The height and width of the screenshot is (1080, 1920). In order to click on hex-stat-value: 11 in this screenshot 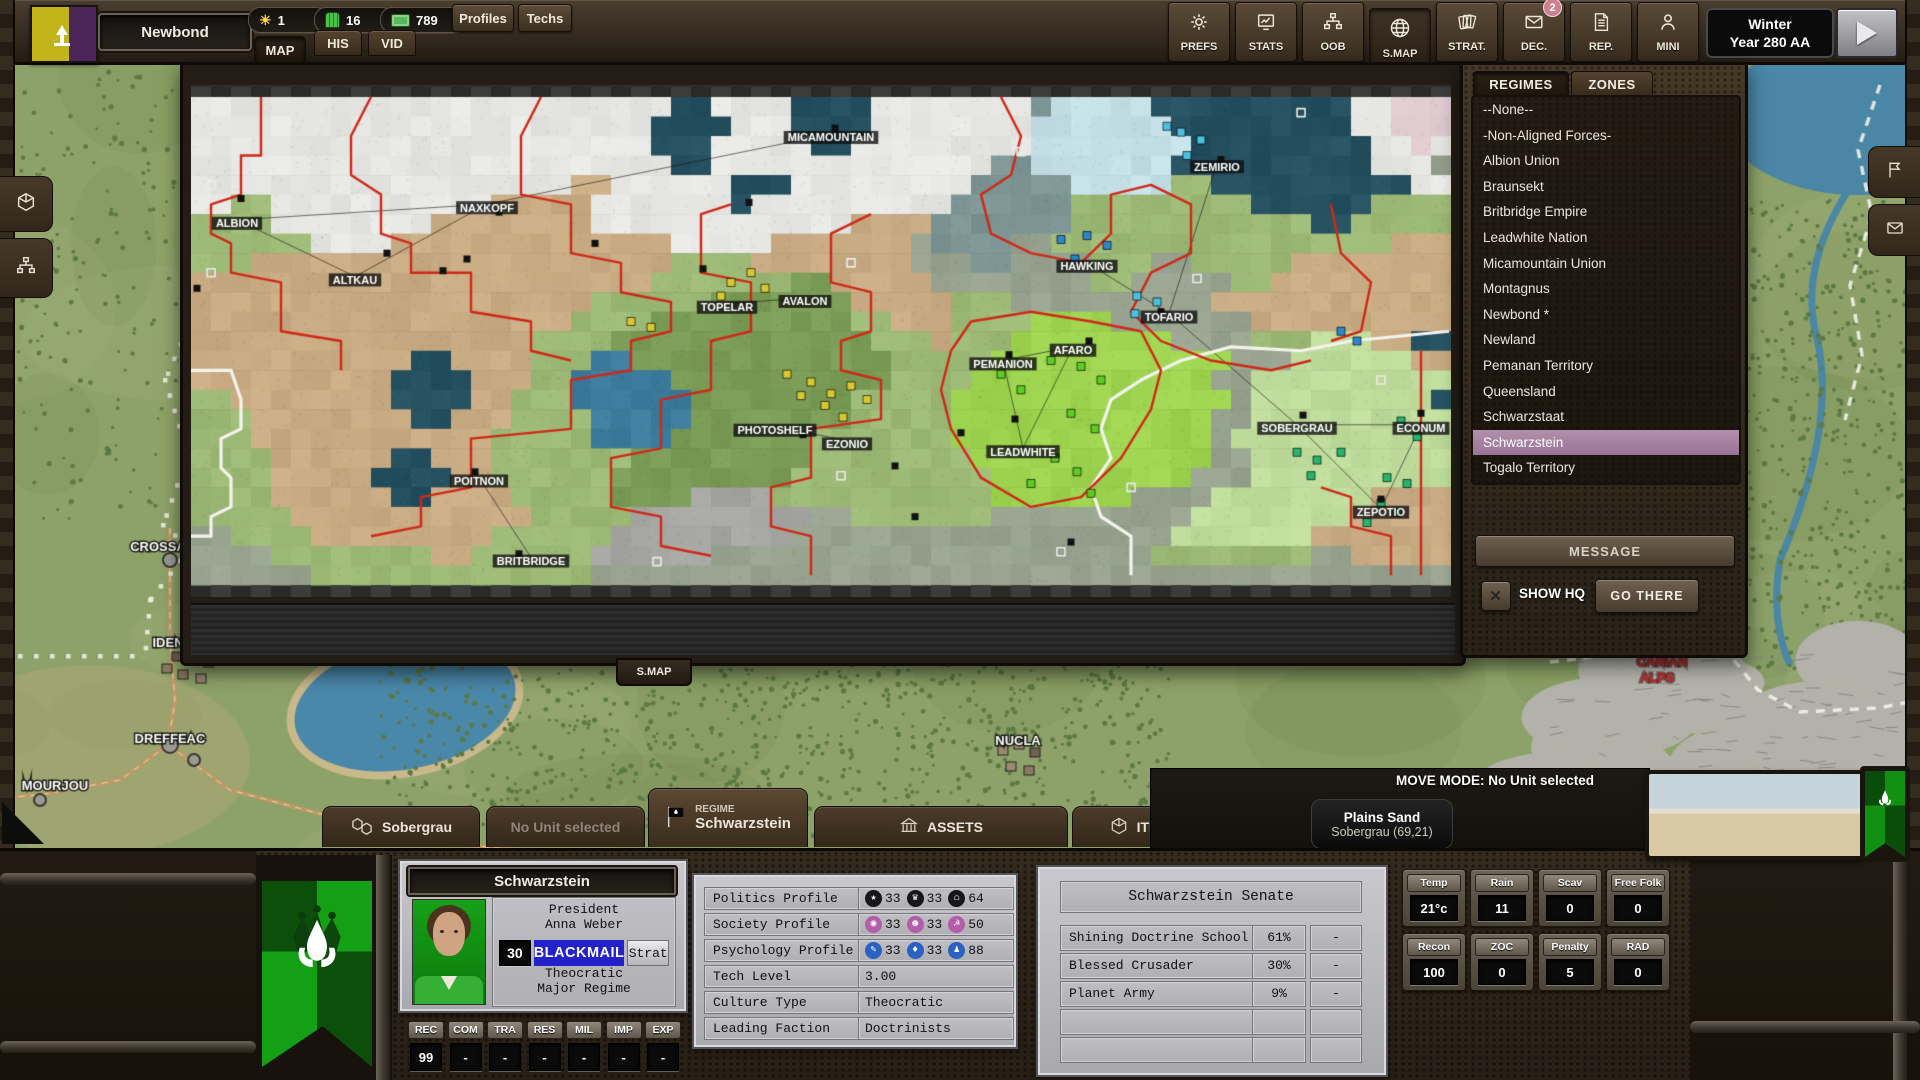, I will do `click(1502, 908)`.